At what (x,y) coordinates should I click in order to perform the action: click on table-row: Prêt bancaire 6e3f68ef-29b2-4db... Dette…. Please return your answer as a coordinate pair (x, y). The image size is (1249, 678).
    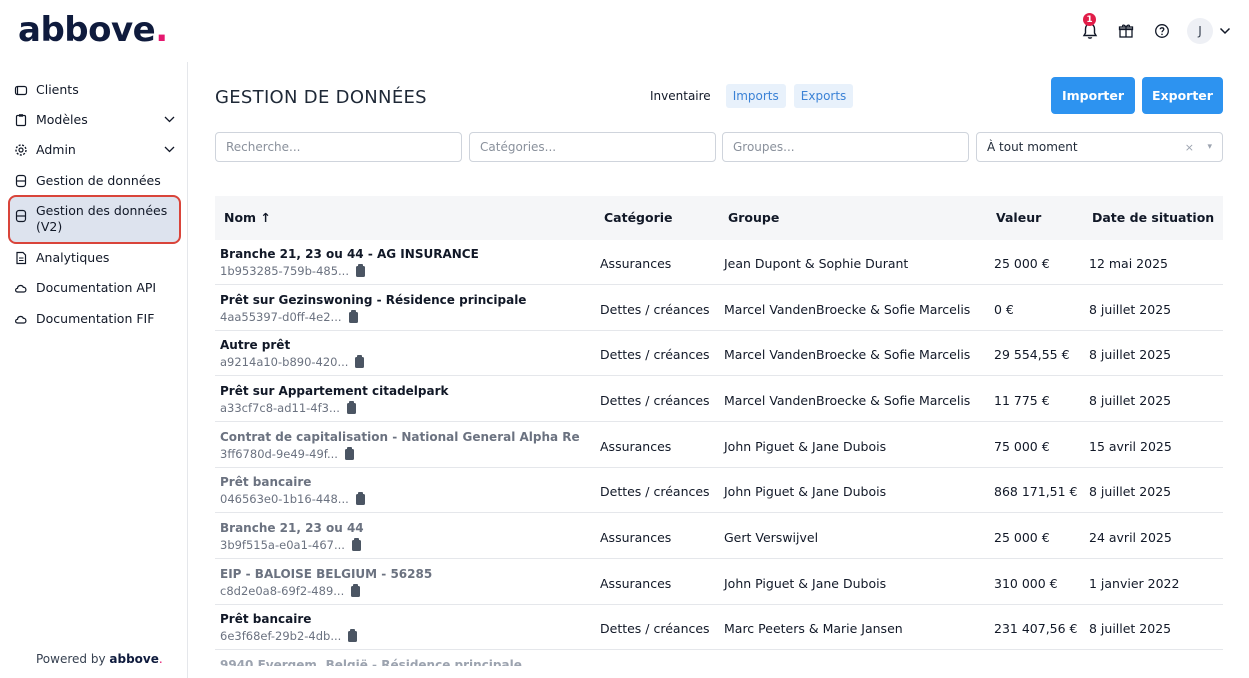
    Looking at the image, I should click on (719, 627).